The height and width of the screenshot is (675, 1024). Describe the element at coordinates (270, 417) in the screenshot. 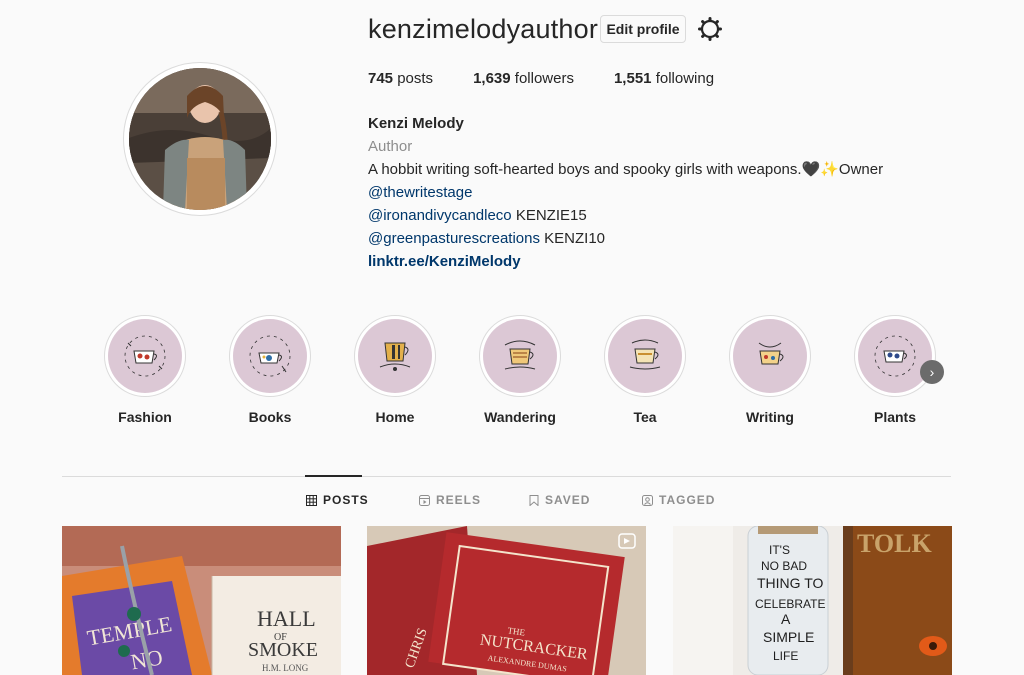

I see `highlight-label: Books` at that location.